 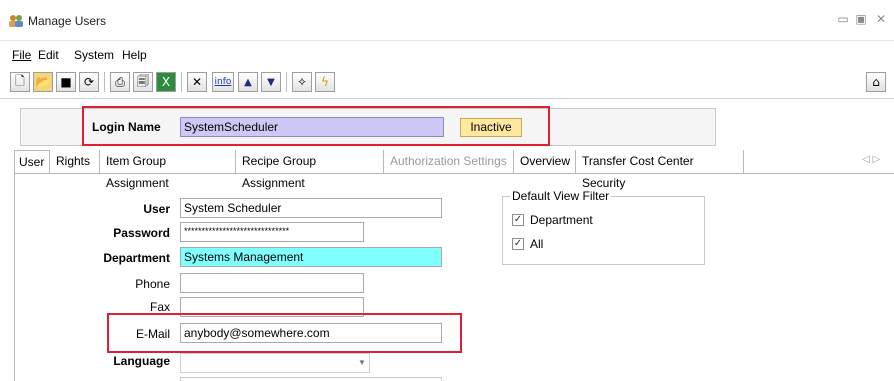 I want to click on tab-item-group-assignment: Item Group Assignment, so click(x=169, y=170).